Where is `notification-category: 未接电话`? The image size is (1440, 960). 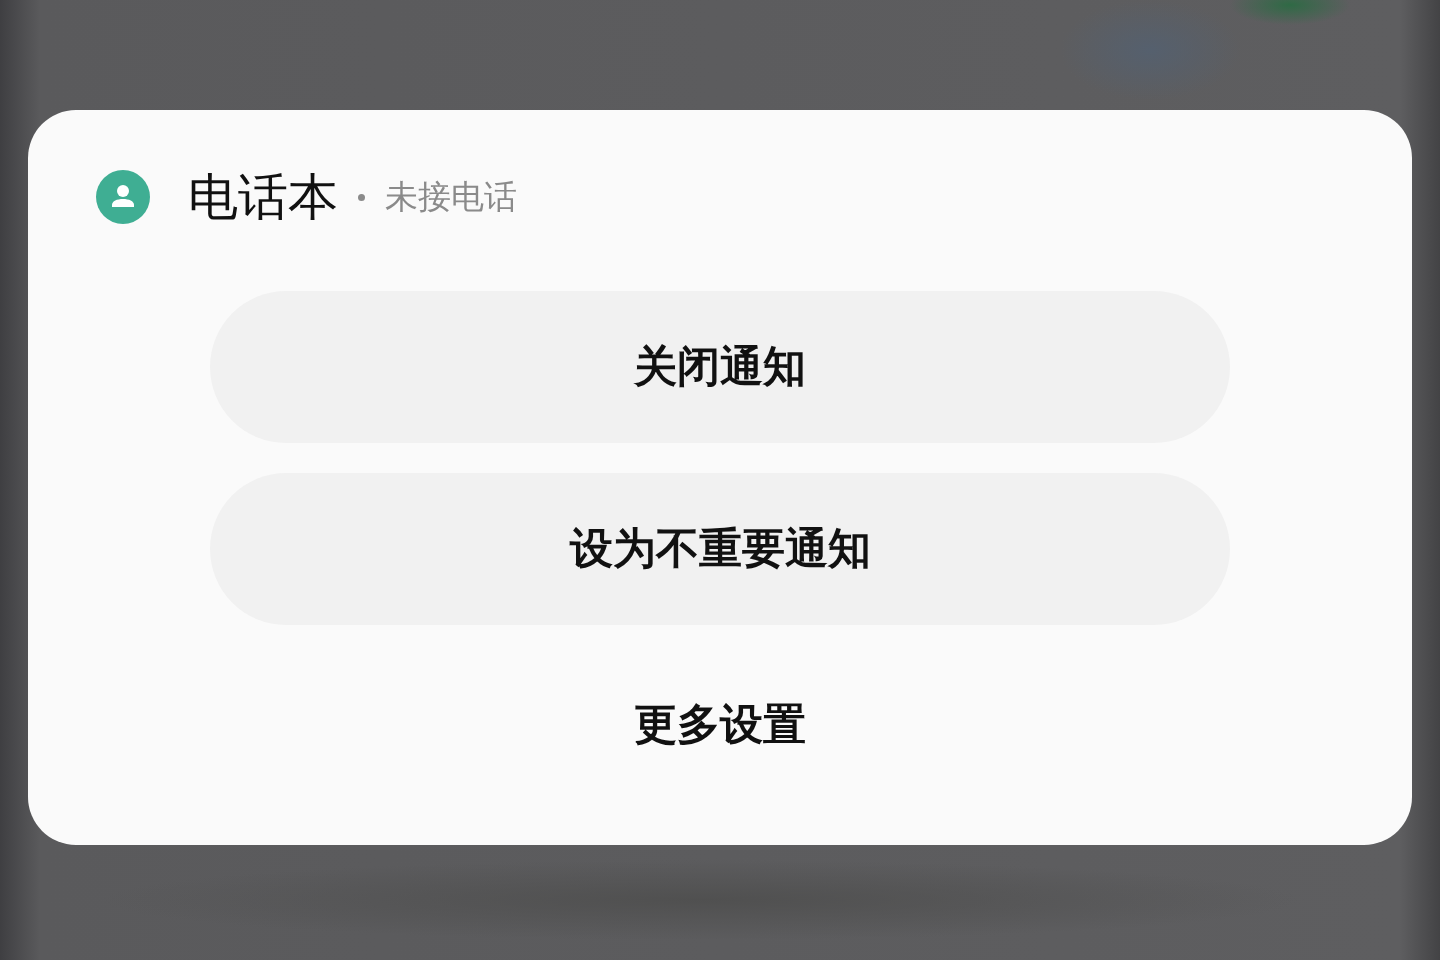
notification-category: 未接电话 is located at coordinates (451, 197).